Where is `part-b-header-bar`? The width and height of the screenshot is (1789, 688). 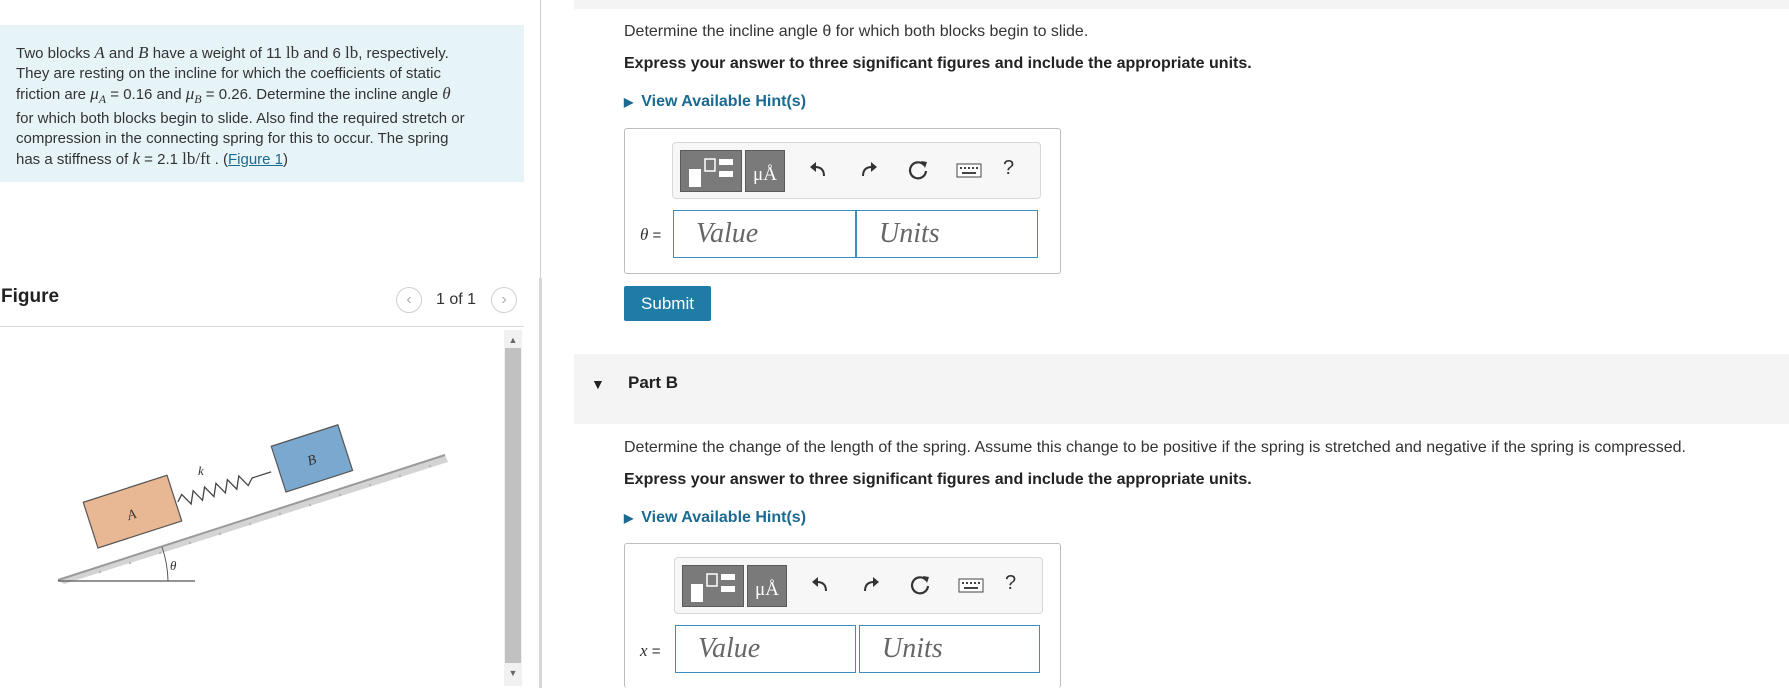 part-b-header-bar is located at coordinates (1181, 389).